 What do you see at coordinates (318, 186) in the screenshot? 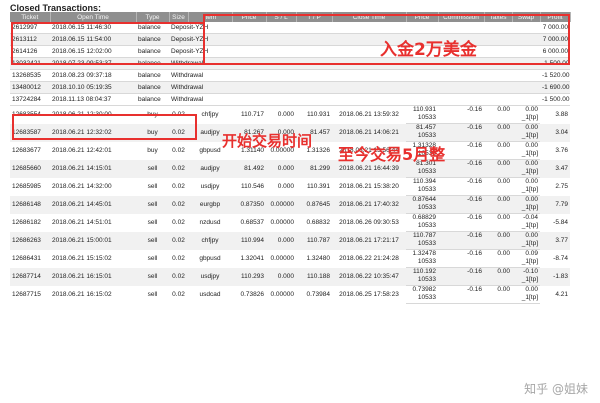
I see `tp-cell: 110.391` at bounding box center [318, 186].